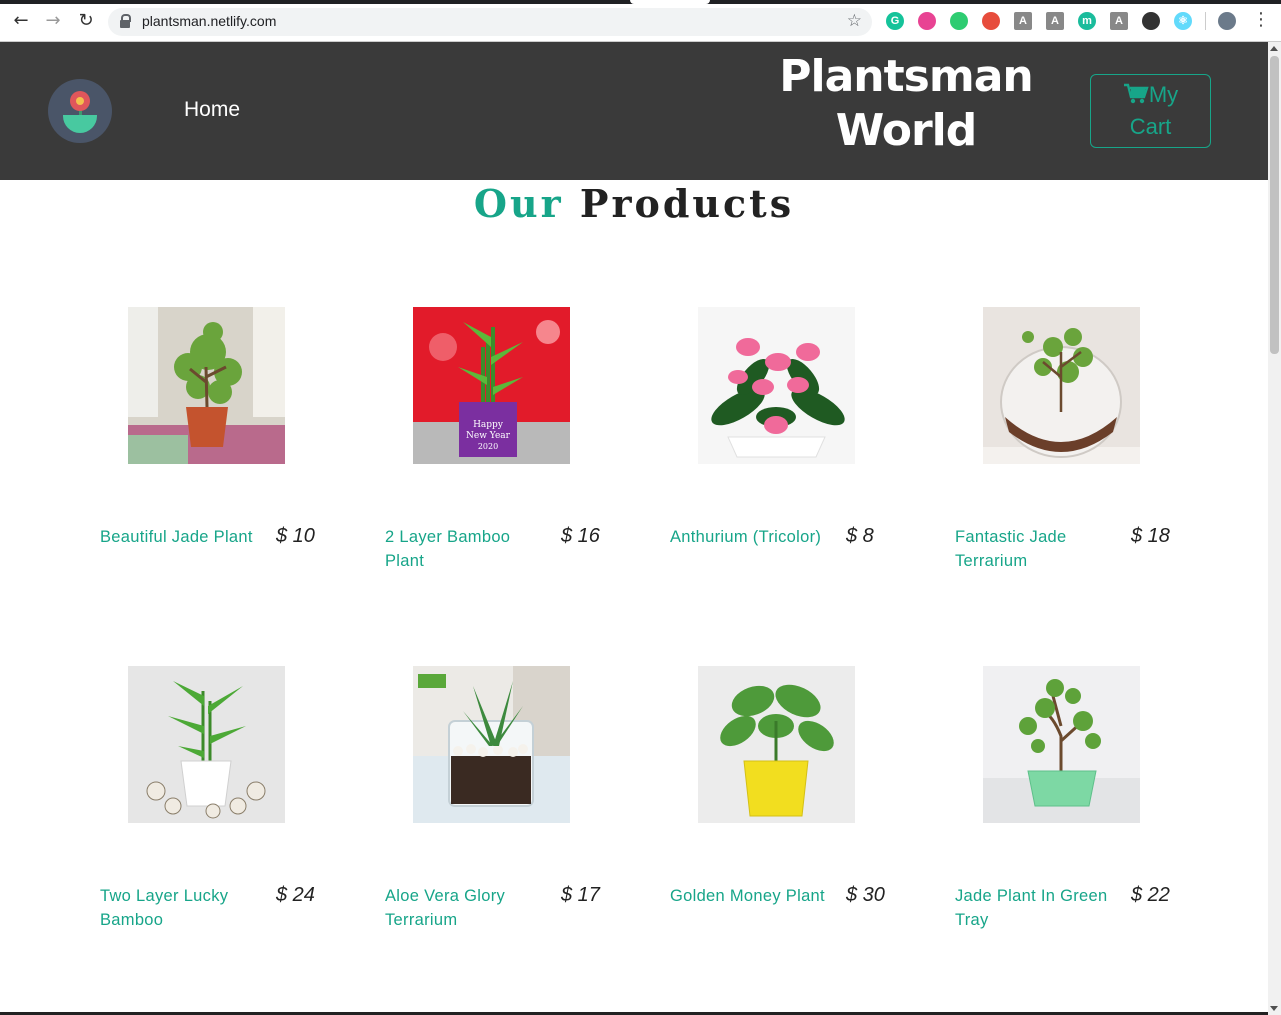 This screenshot has height=1015, width=1281. I want to click on product-name: Beautiful Jade Plant, so click(180, 537).